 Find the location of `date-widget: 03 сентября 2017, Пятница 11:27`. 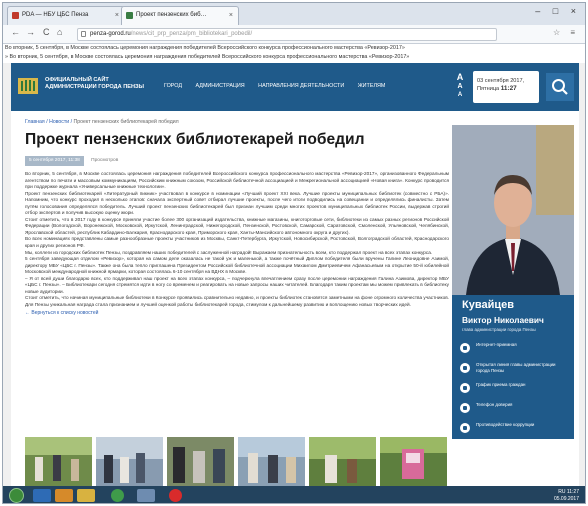

date-widget: 03 сентября 2017, Пятница 11:27 is located at coordinates (506, 87).